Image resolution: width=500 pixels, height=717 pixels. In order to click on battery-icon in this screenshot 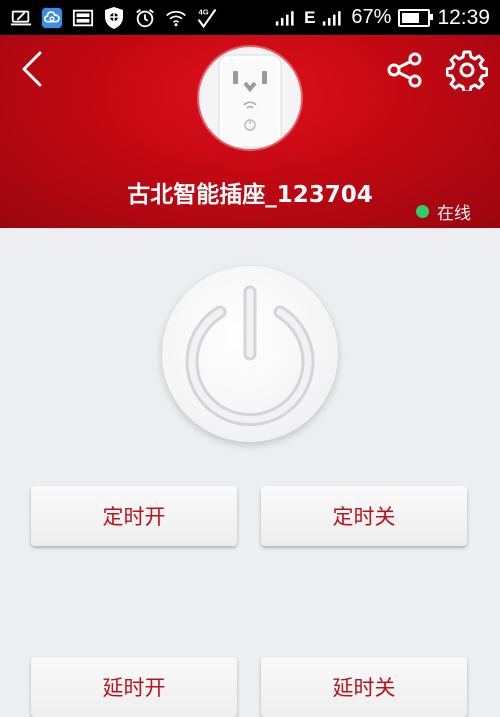, I will do `click(416, 17)`.